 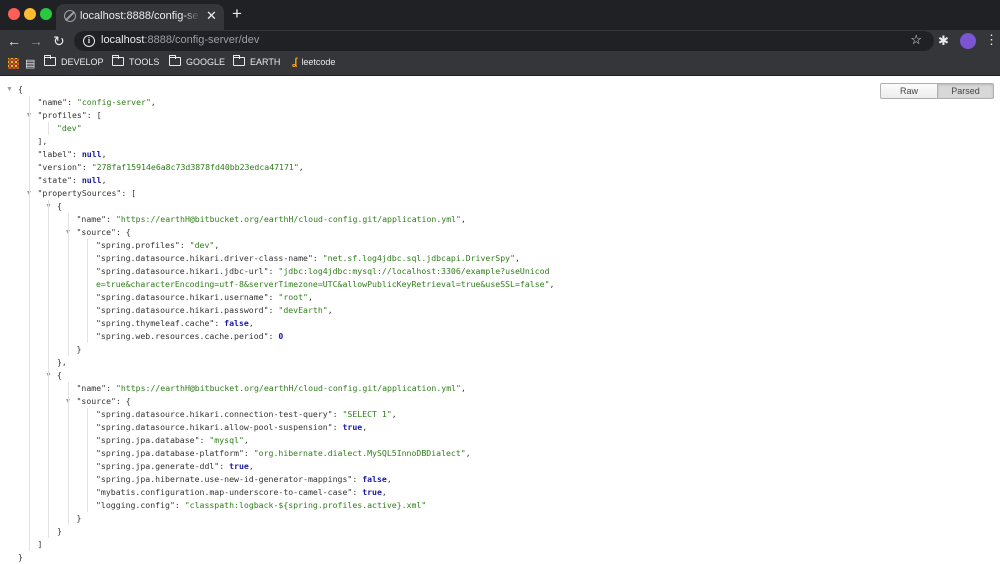 What do you see at coordinates (182, 271) in the screenshot?
I see `json-key: "spring.datasource.hikari.jdbc-url"` at bounding box center [182, 271].